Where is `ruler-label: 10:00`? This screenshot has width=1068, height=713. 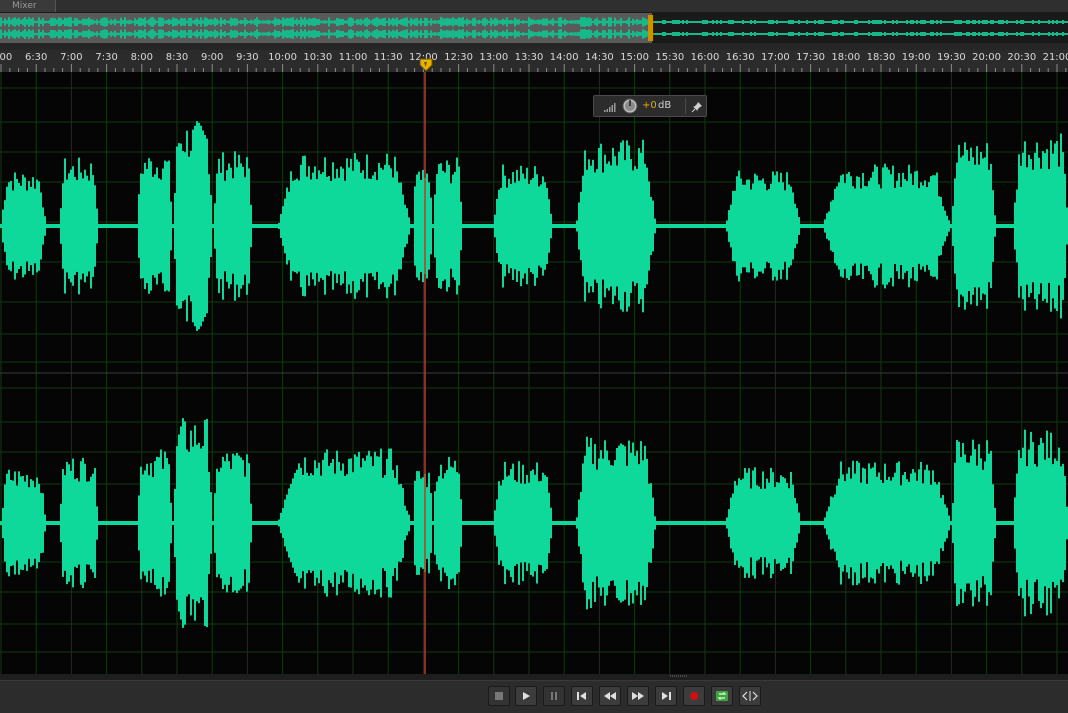 ruler-label: 10:00 is located at coordinates (283, 57).